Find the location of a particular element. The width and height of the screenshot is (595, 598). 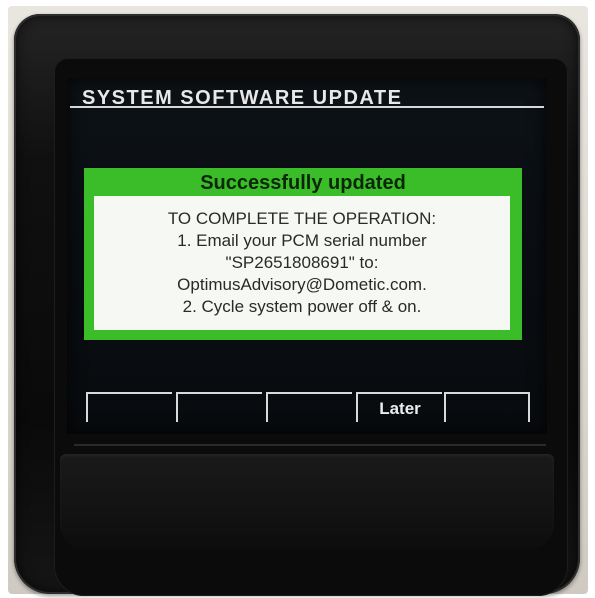

dialog-line-instruction: TO COMPLETE THE OPERATION: is located at coordinates (302, 218).